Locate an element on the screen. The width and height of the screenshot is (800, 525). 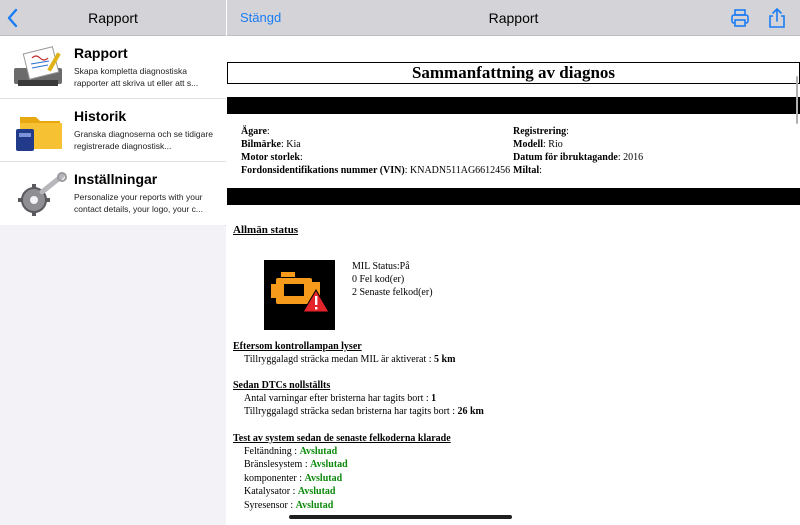
sidebar-title: Rapport is located at coordinates (113, 18).